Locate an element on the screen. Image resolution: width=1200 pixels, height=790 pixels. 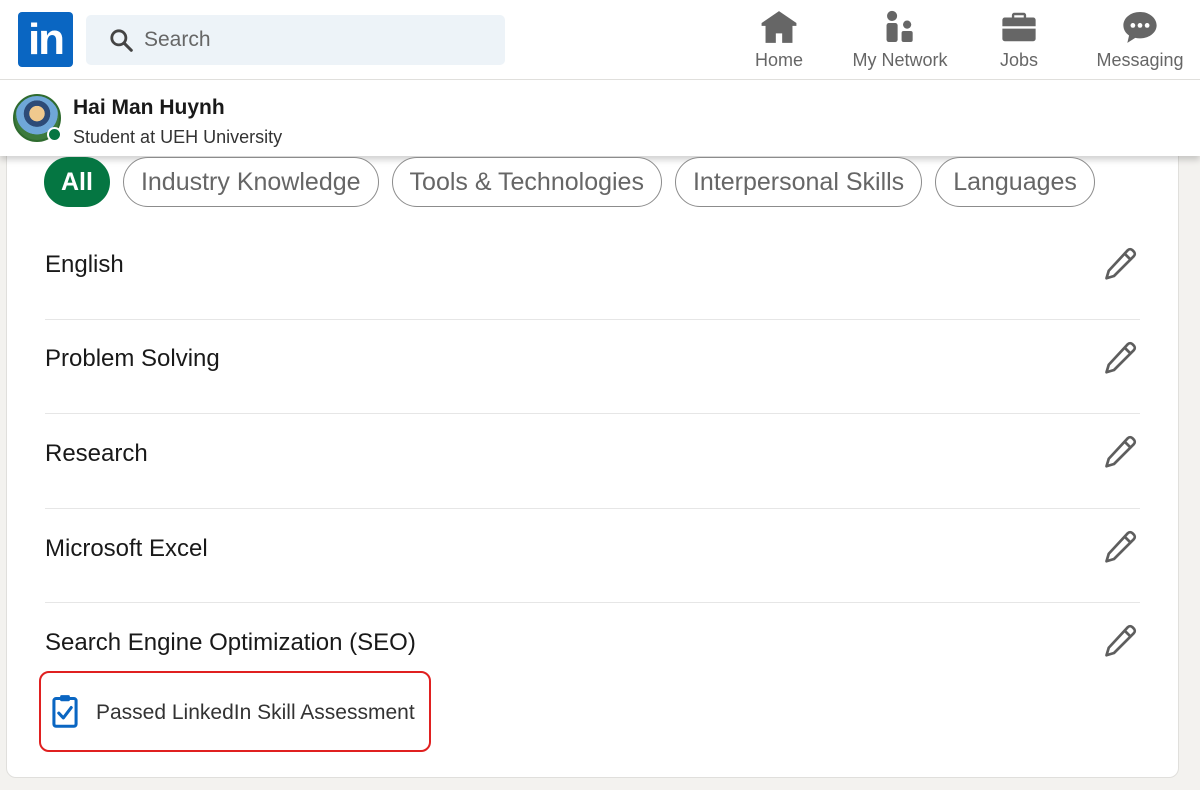
nav-messaging-label: Messaging is located at coordinates (1140, 60).